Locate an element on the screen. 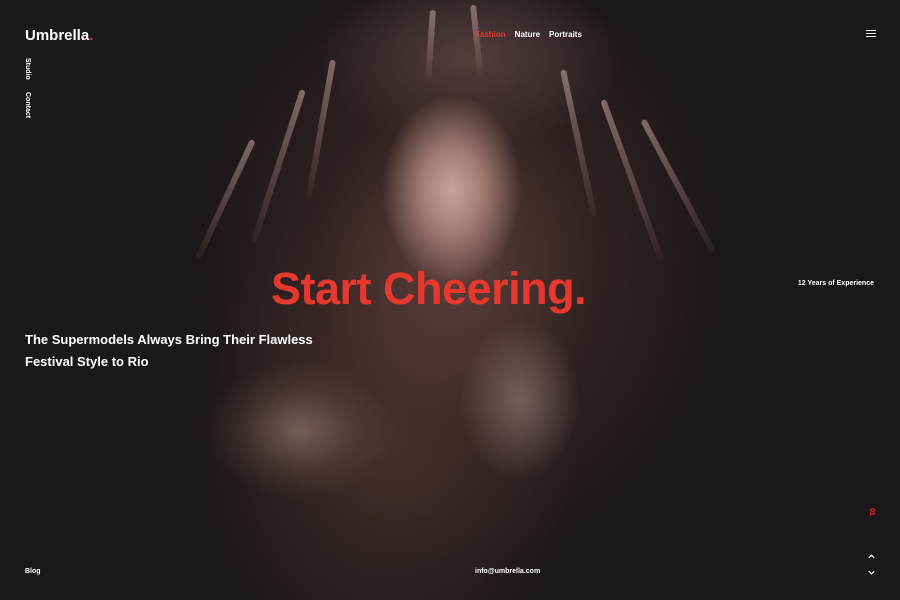 This screenshot has width=900, height=600. slide-number: 01 is located at coordinates (871, 512).